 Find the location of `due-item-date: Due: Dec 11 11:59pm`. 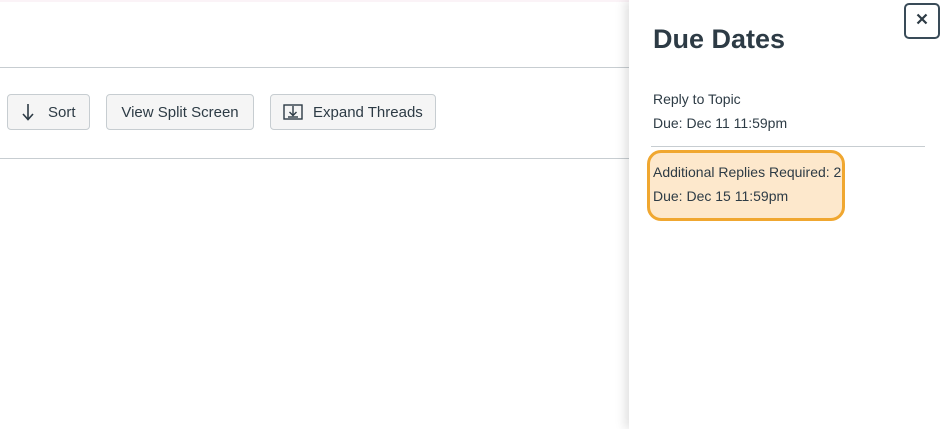

due-item-date: Due: Dec 11 11:59pm is located at coordinates (720, 123).